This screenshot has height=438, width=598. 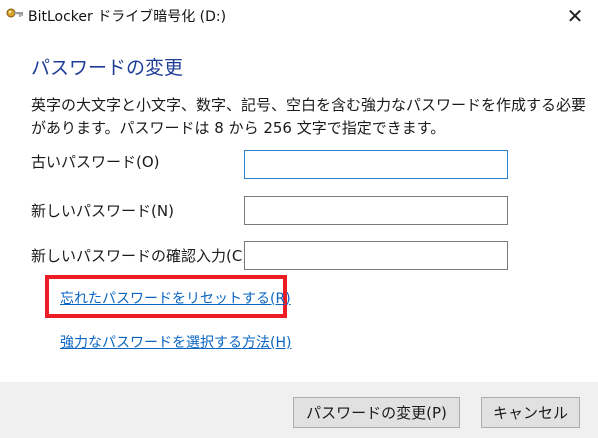 What do you see at coordinates (376, 255) in the screenshot?
I see `confirm-password-input` at bounding box center [376, 255].